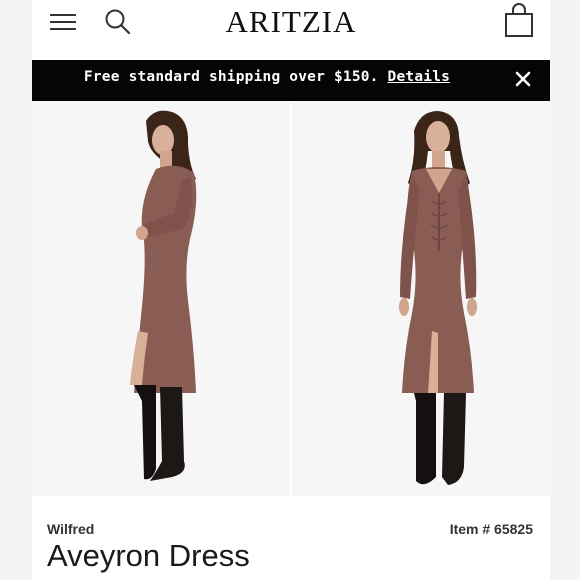  What do you see at coordinates (231, 77) in the screenshot?
I see `promo-text: Free standard shipping over $150.` at bounding box center [231, 77].